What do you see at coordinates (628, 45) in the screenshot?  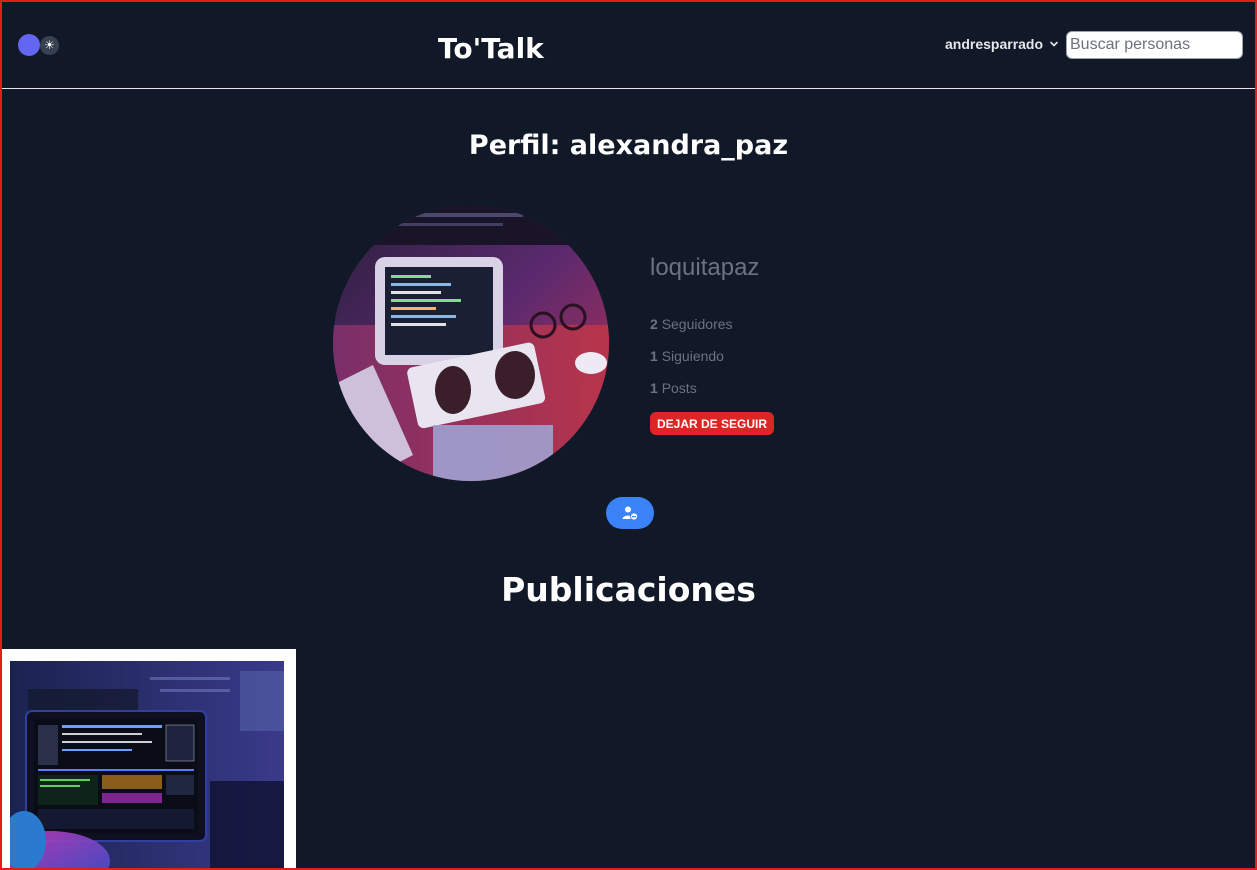 I see `top-navbar: ☀ To'Talk andresparrado` at bounding box center [628, 45].